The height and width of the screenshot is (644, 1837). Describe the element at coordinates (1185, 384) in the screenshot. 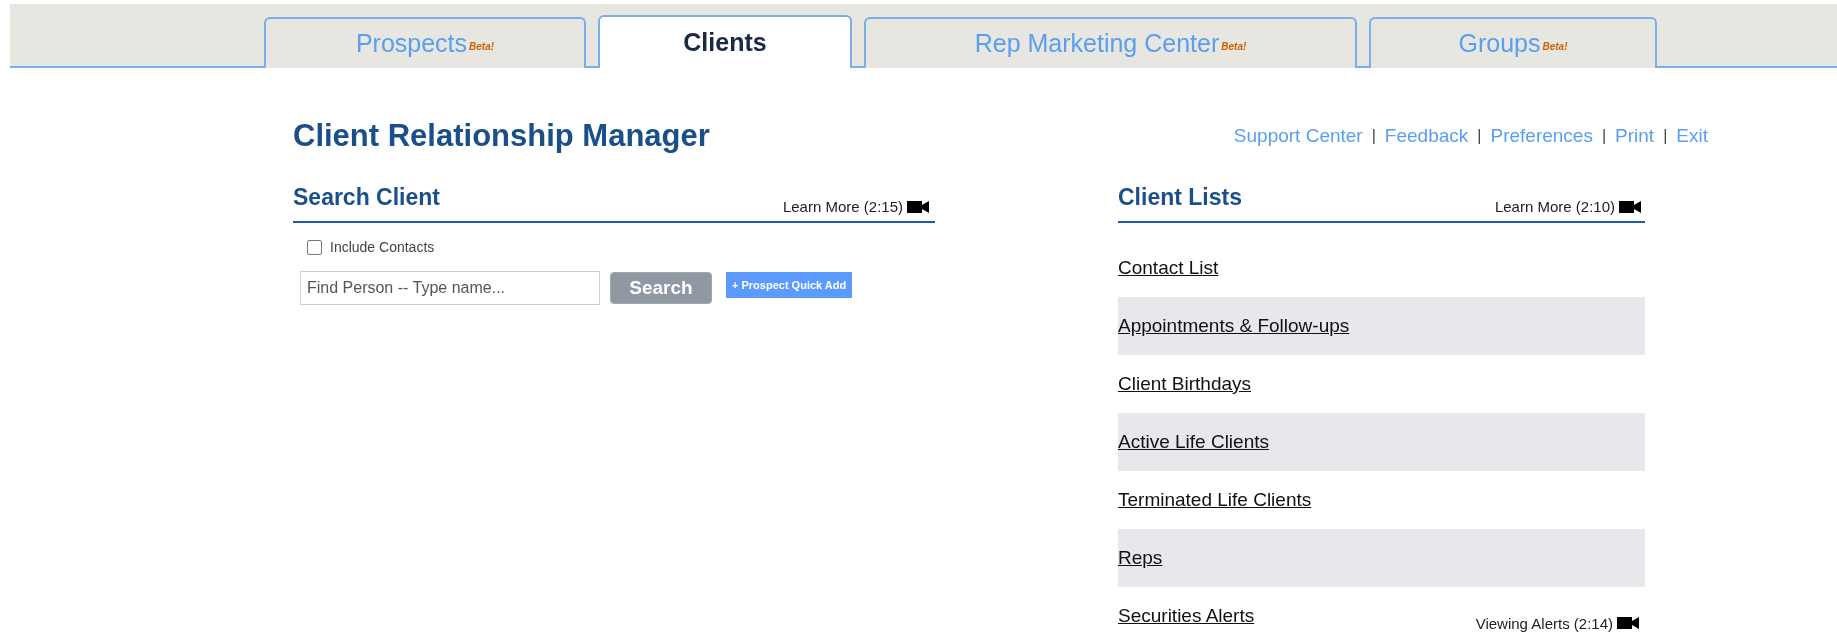

I see `client-list-link: Client Birthdays` at that location.